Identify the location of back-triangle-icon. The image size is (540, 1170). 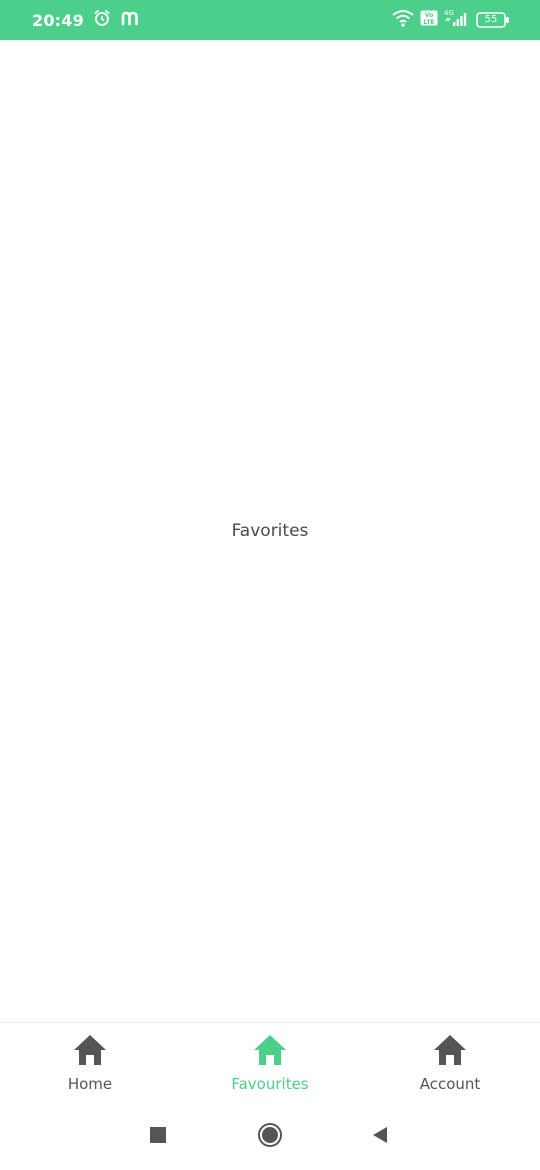
(380, 1137).